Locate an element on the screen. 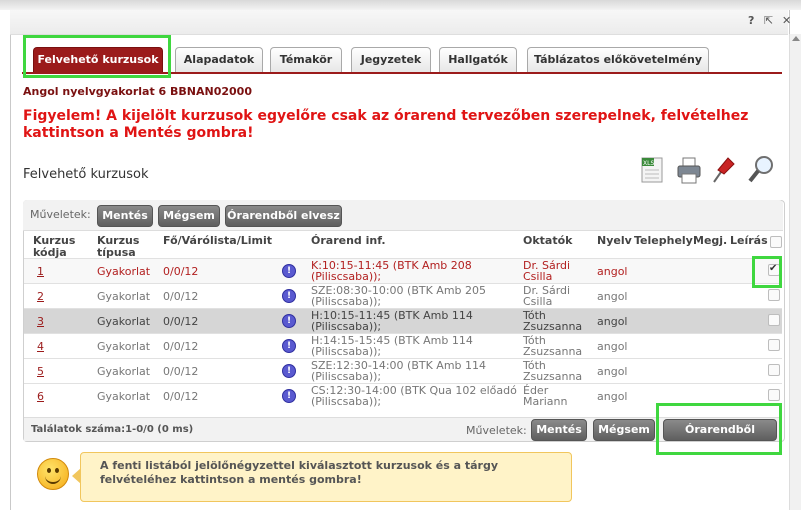  subject-title: Angol nyelvgyakorlat 6 BBNAN02000 is located at coordinates (137, 91).